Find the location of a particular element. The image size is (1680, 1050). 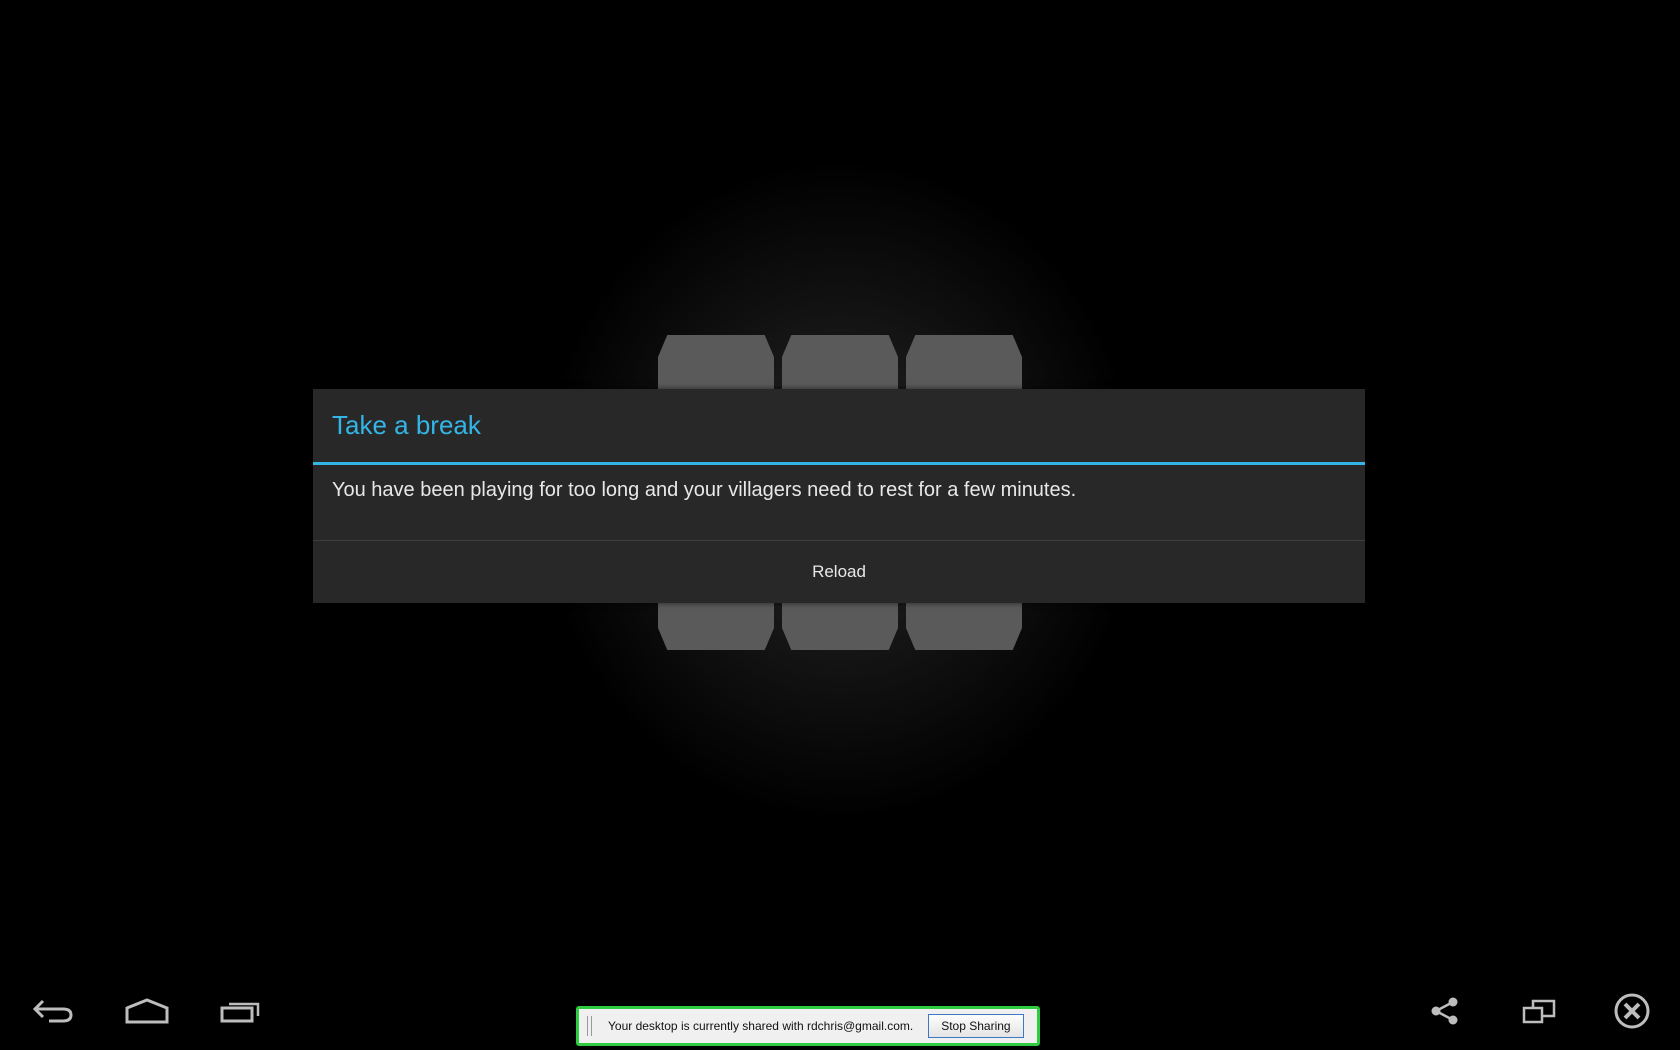

home-icon is located at coordinates (147, 1011).